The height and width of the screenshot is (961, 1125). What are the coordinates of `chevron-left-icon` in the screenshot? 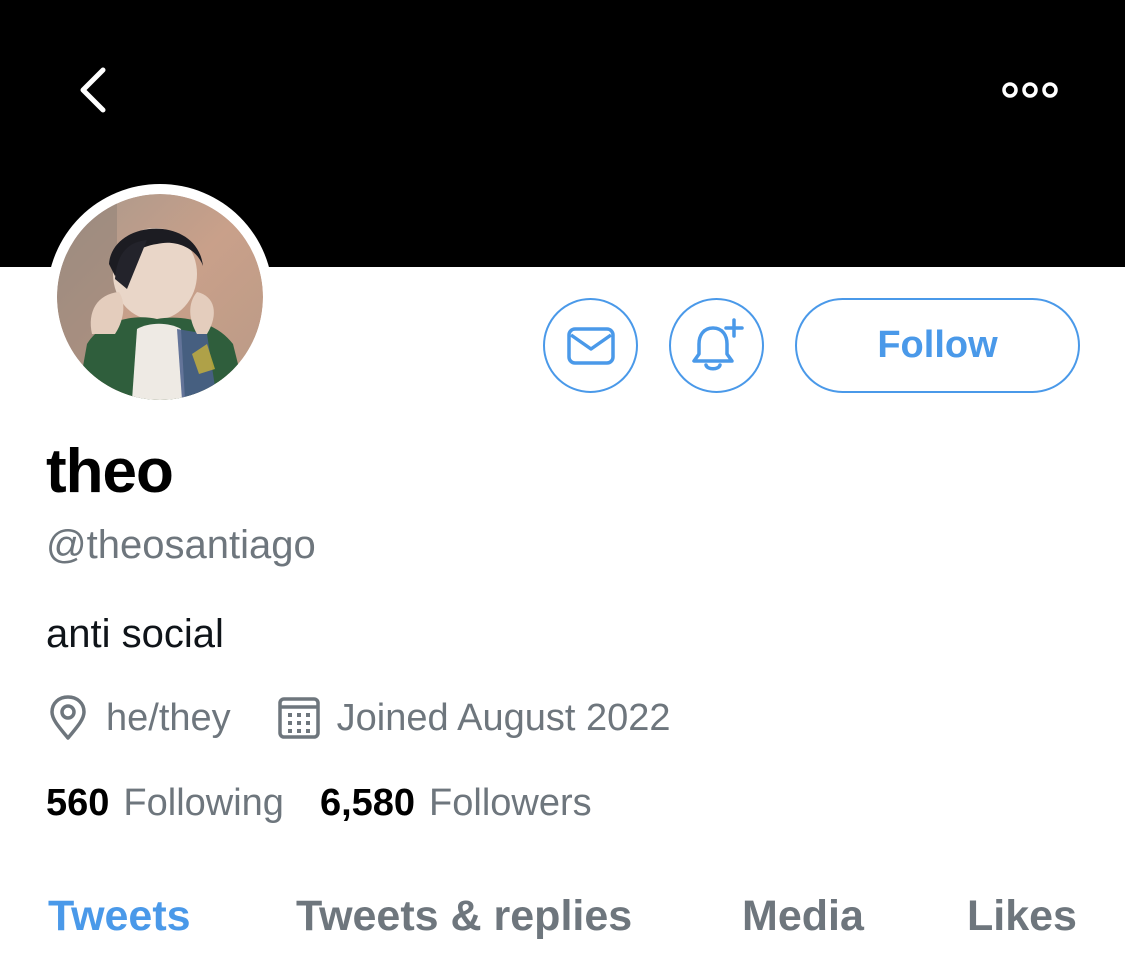 It's located at (93, 90).